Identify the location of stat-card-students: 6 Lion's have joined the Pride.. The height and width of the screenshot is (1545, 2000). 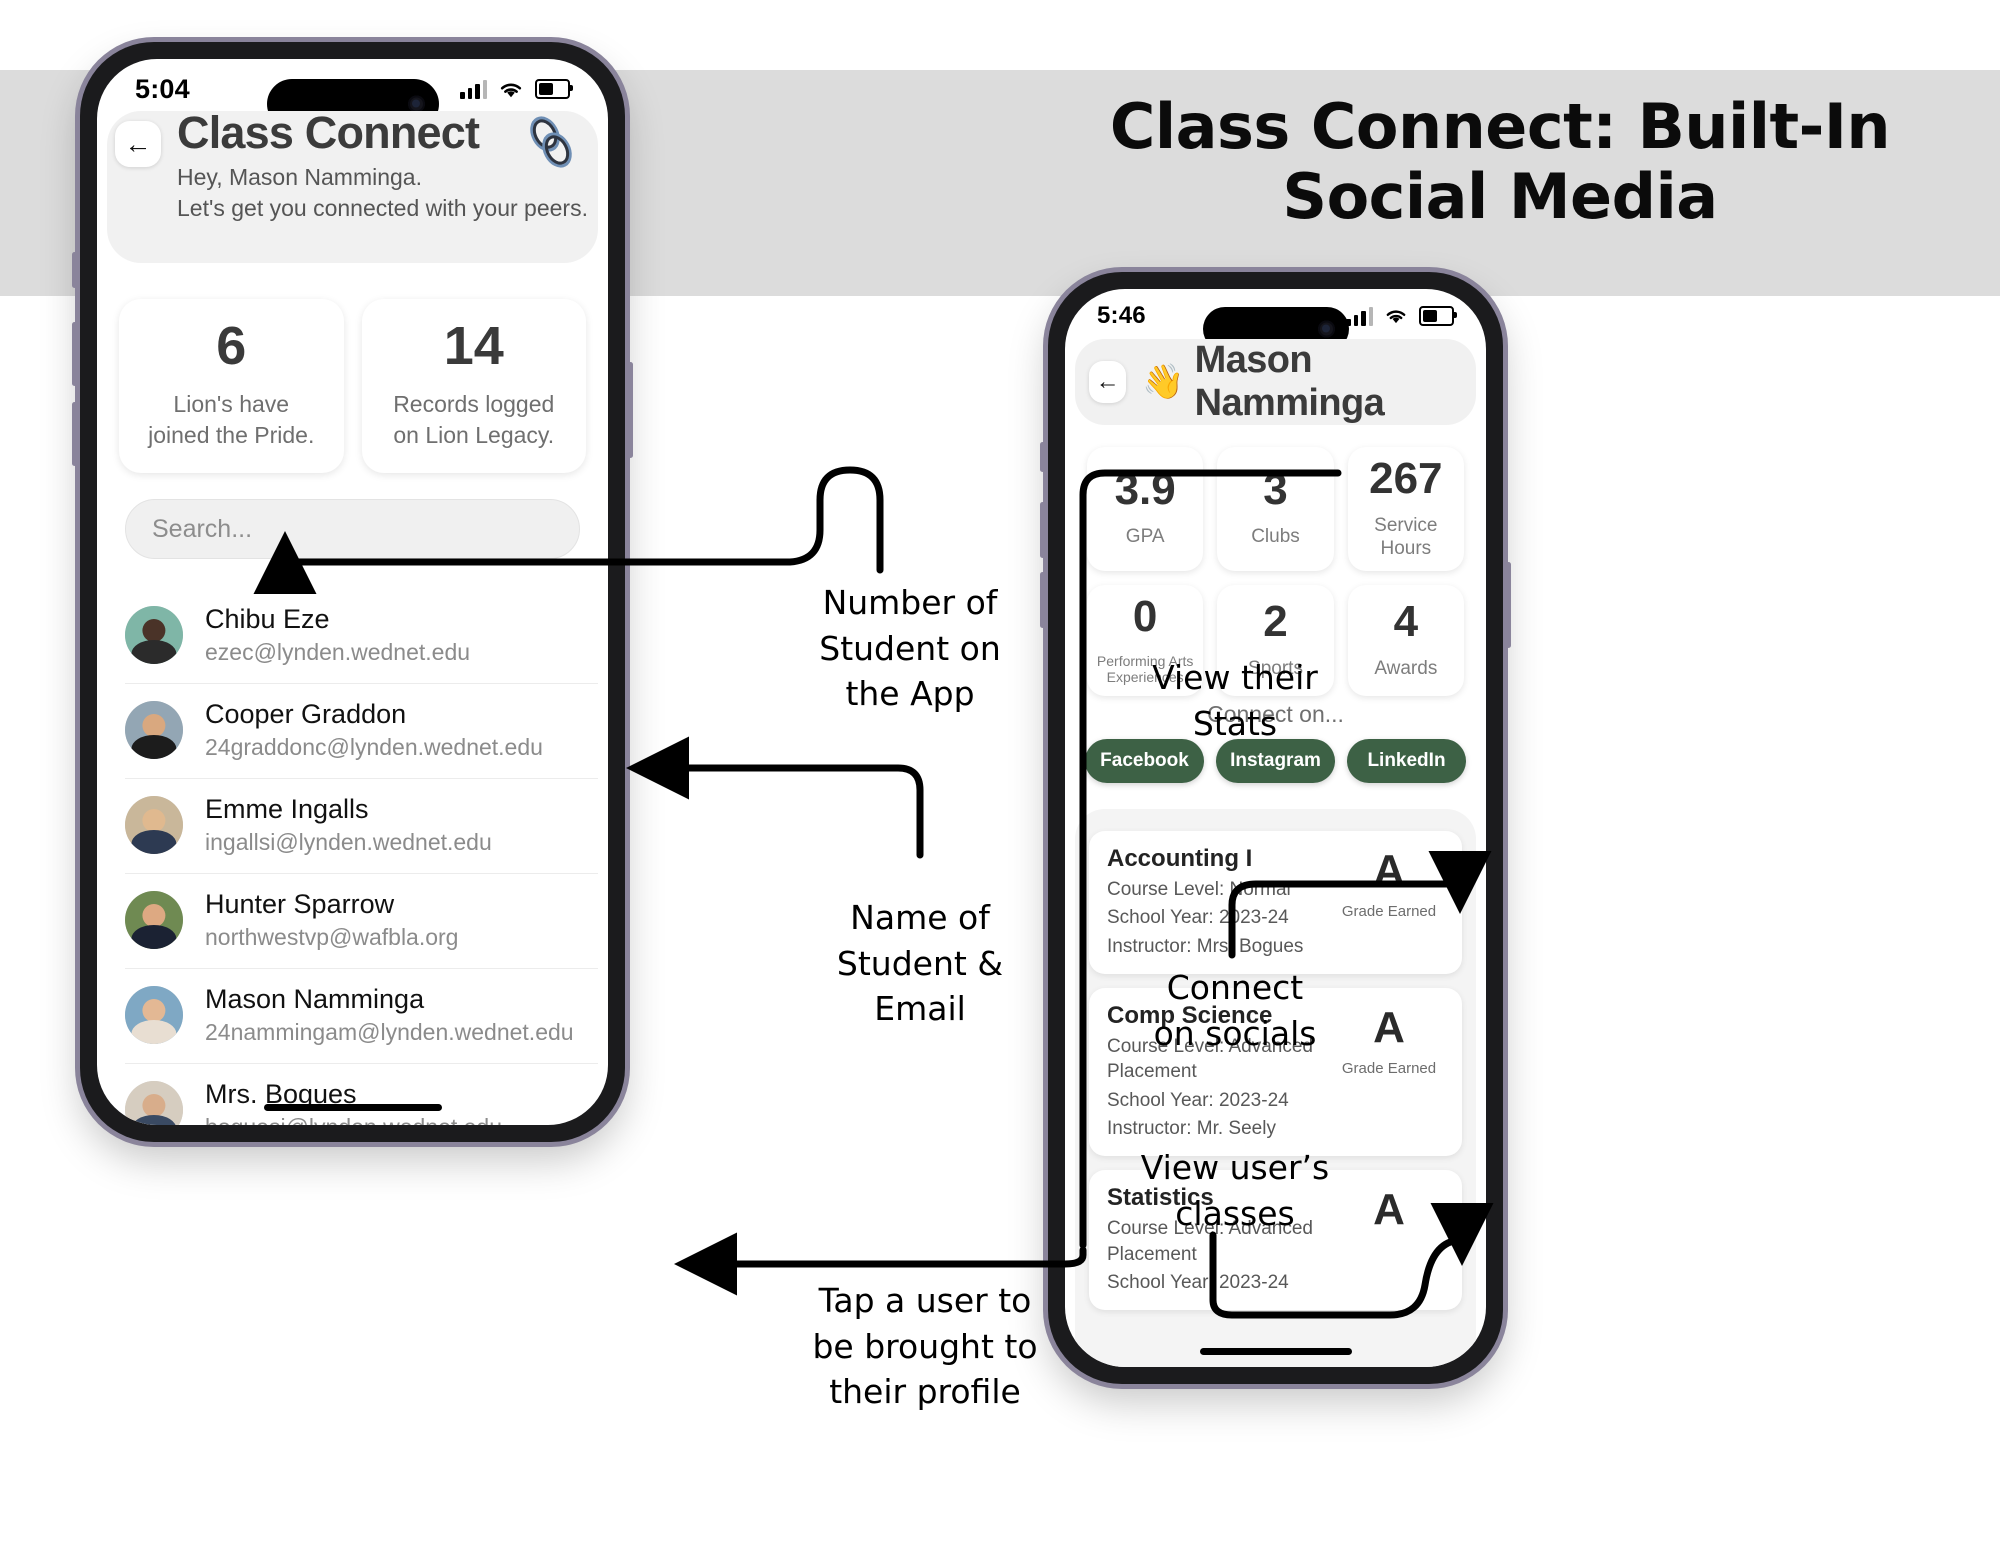
(231, 386).